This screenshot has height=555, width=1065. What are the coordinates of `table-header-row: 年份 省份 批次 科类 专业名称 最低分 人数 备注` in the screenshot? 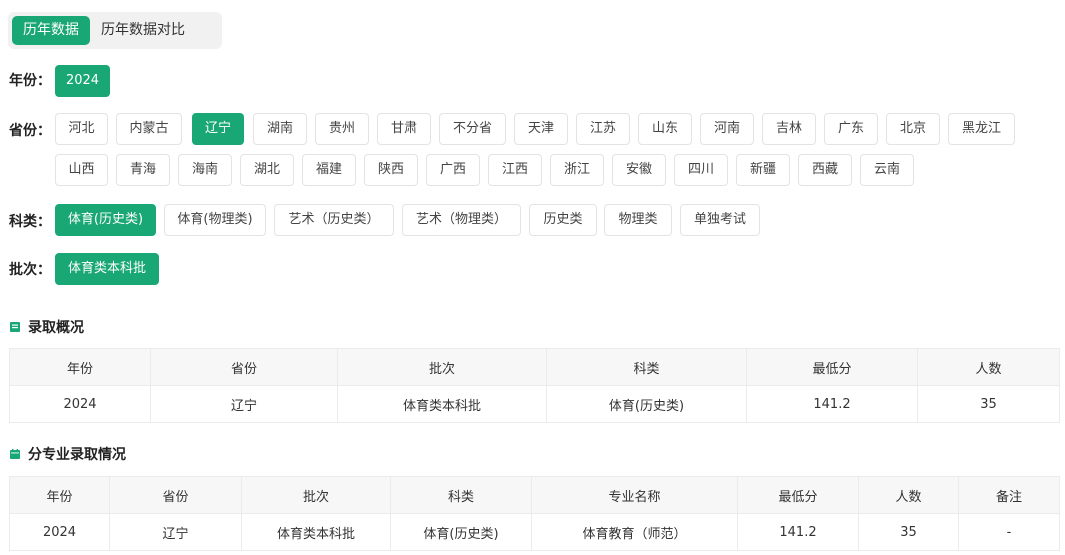 It's located at (534, 495).